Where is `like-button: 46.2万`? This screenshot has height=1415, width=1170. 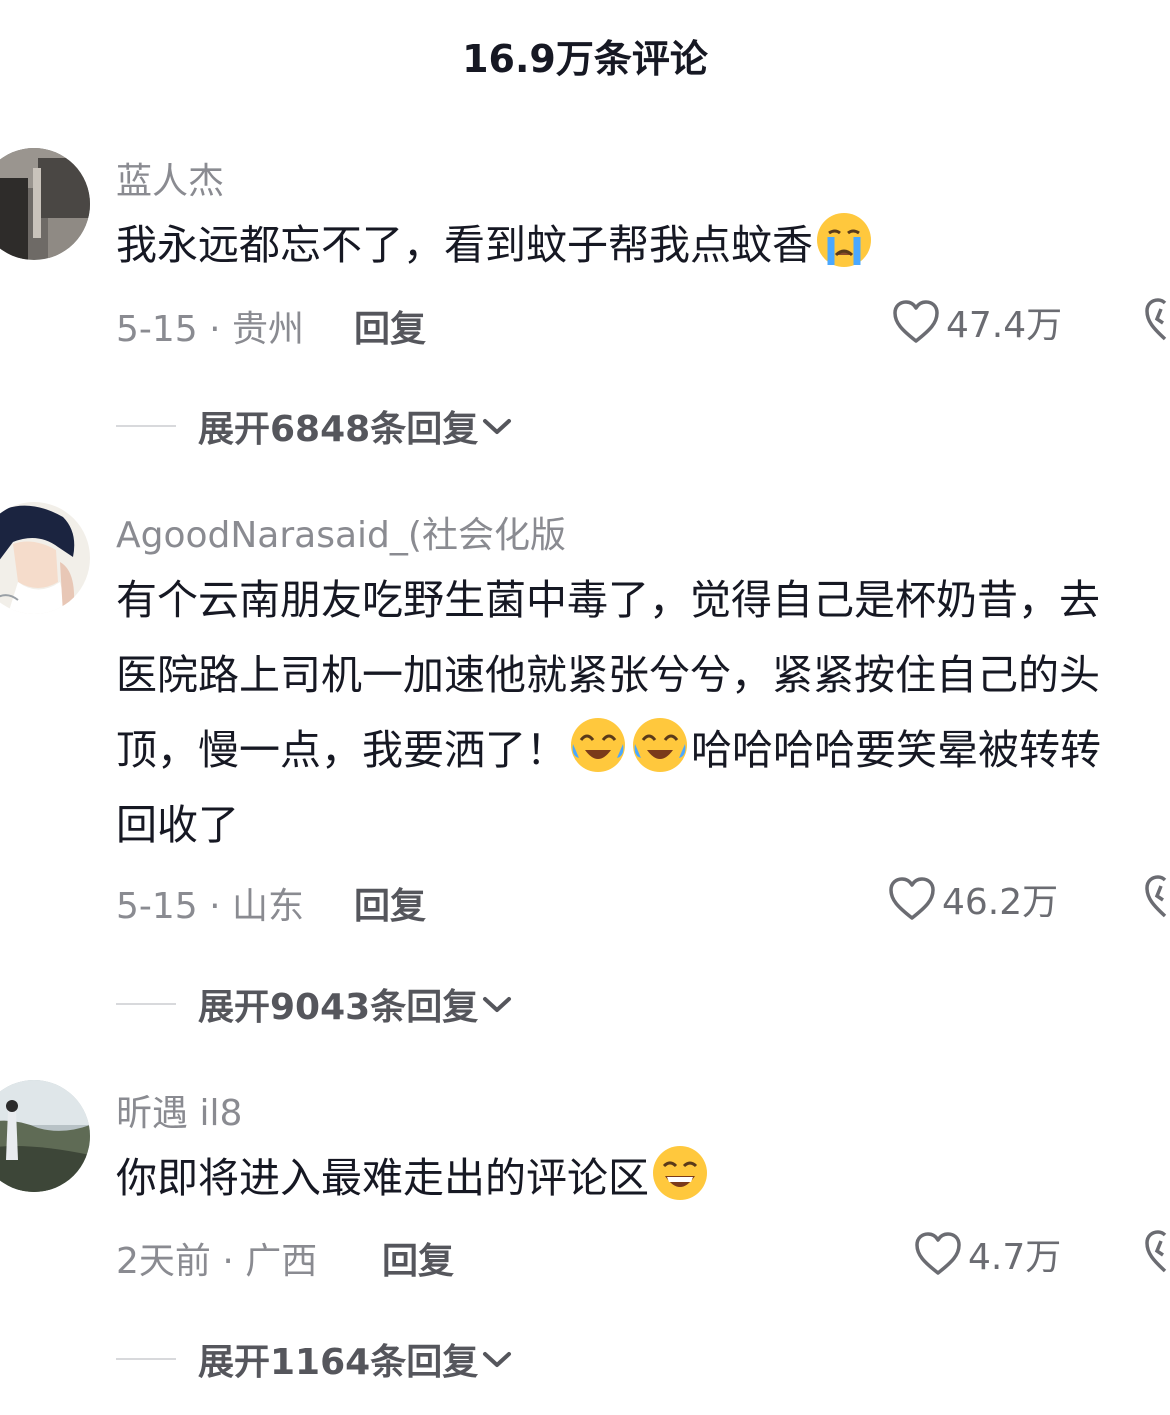
like-button: 46.2万 is located at coordinates (973, 899).